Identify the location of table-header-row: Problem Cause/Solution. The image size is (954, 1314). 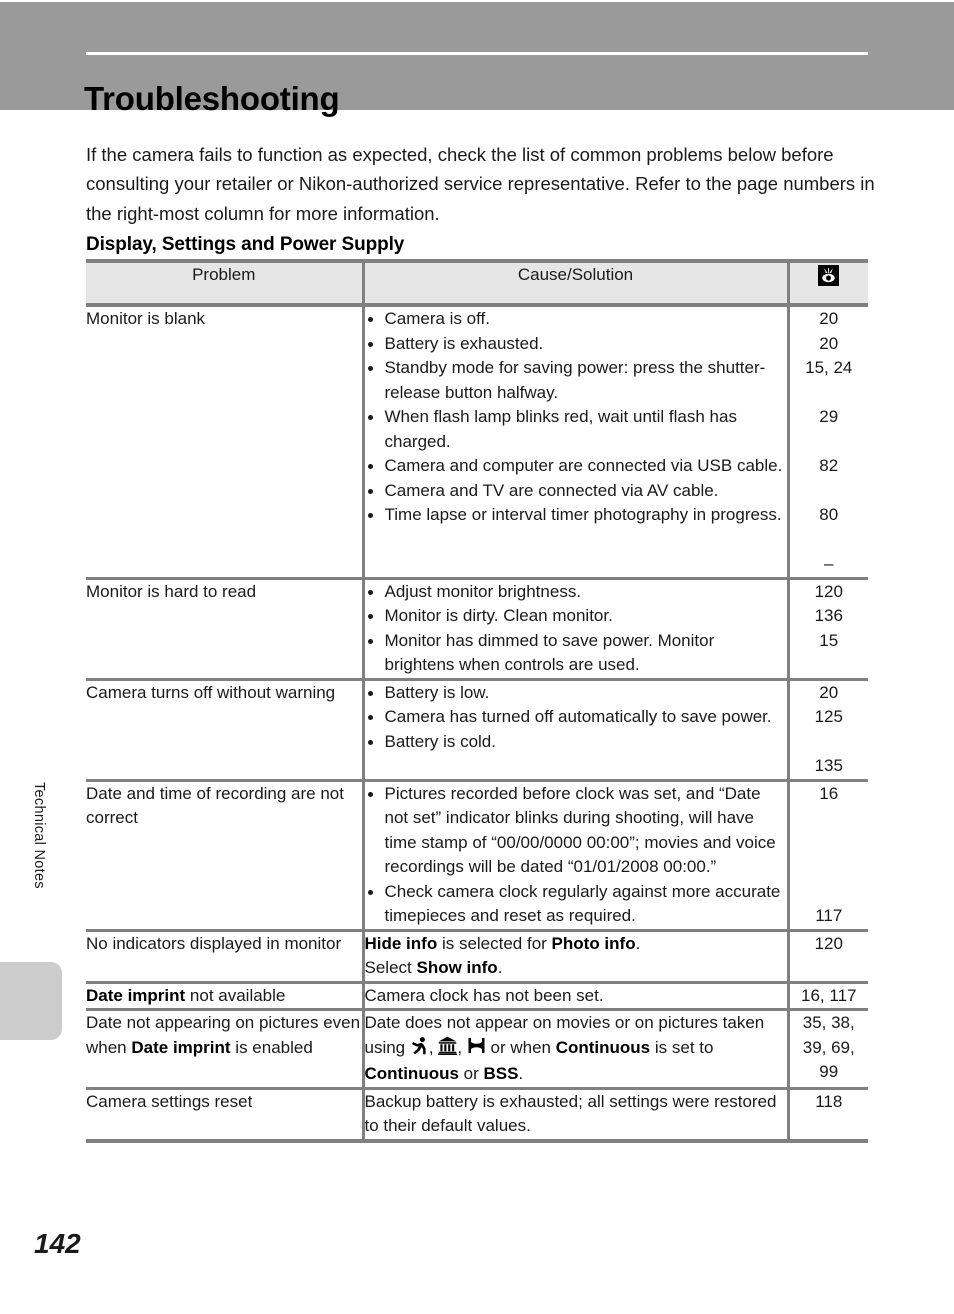
(477, 283).